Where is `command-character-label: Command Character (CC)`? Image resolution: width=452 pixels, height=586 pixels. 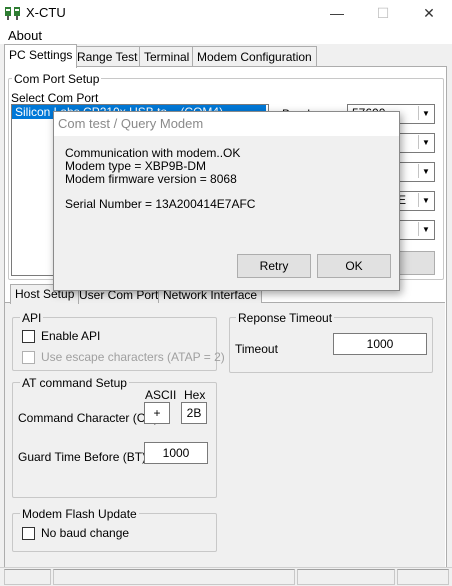 command-character-label: Command Character (CC) is located at coordinates (88, 418).